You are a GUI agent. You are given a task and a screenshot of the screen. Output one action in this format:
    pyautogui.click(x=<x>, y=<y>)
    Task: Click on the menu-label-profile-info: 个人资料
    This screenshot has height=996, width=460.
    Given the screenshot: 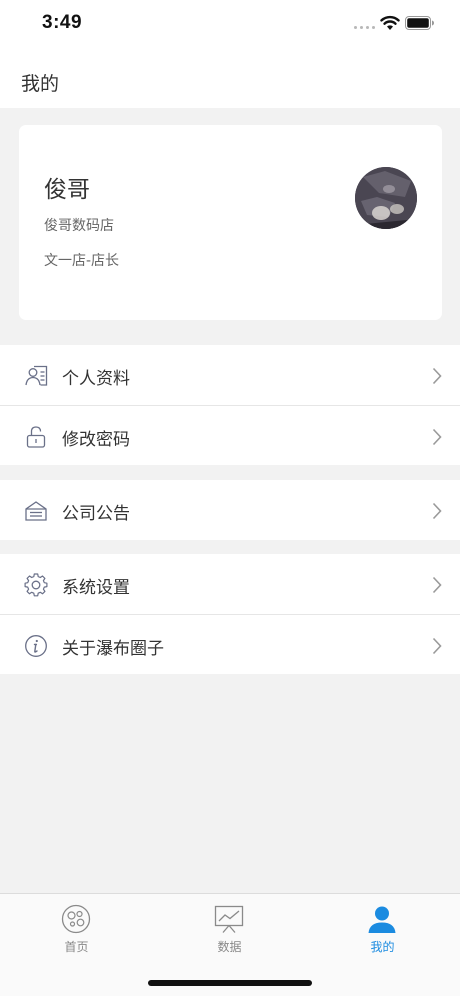 What is the action you would take?
    pyautogui.click(x=96, y=379)
    